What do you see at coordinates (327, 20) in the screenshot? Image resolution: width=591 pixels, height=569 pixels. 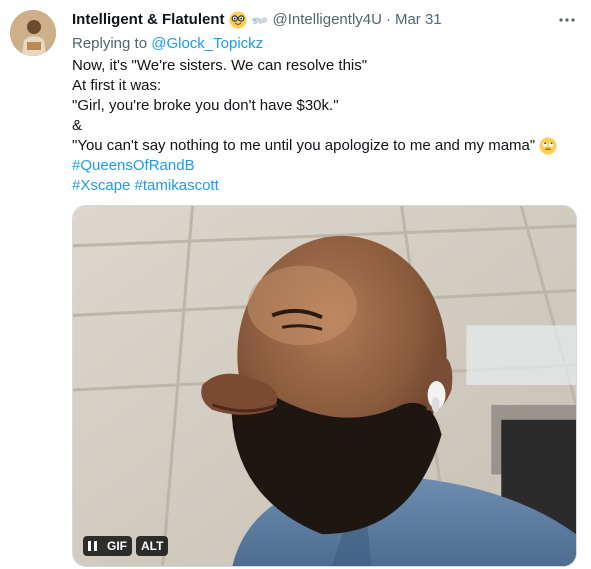 I see `user-handle: @Intelligently4U` at bounding box center [327, 20].